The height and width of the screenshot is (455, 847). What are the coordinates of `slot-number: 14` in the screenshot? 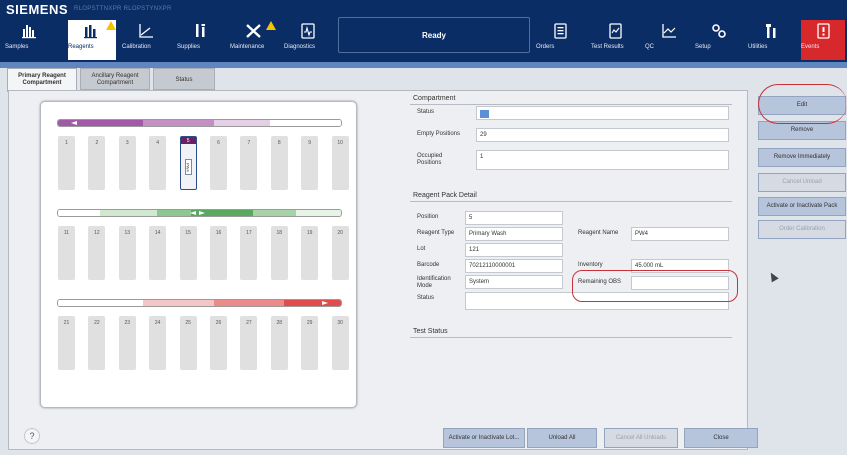 It's located at (157, 233).